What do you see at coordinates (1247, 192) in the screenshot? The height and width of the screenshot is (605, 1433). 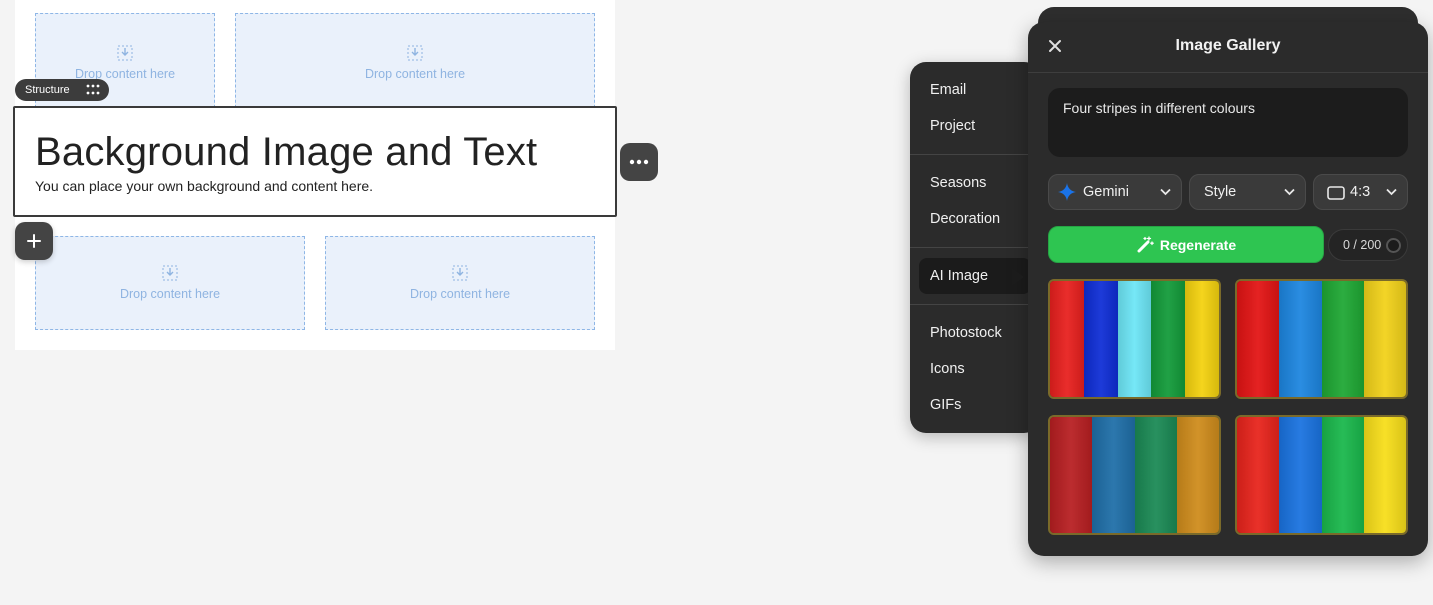 I see `style-select: Style` at bounding box center [1247, 192].